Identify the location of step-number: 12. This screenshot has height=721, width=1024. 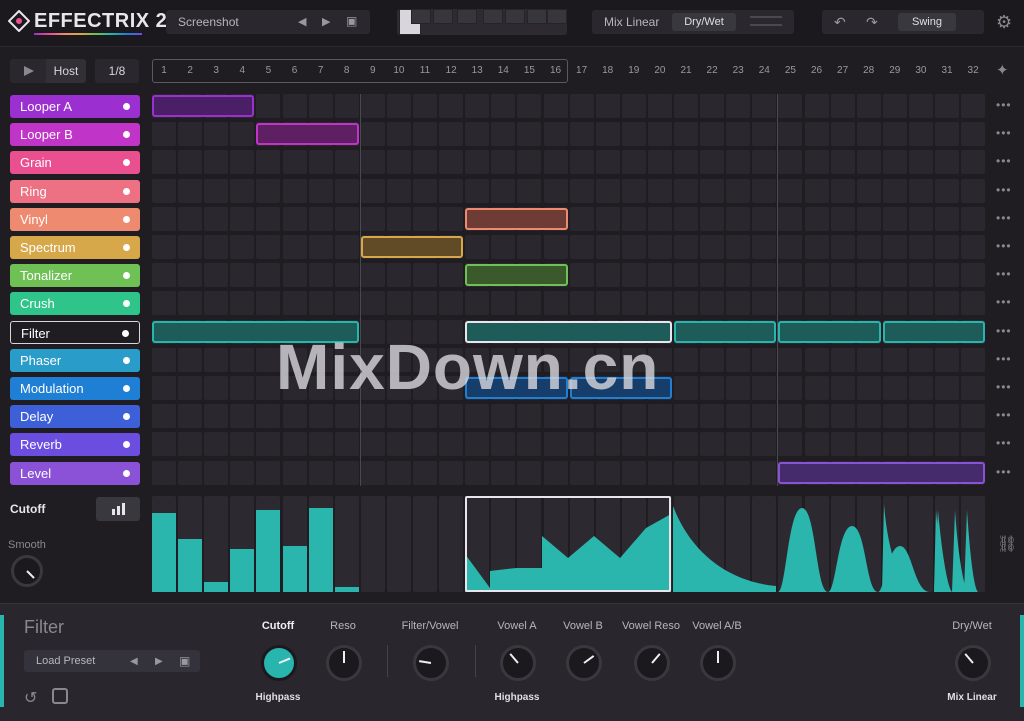
(451, 70).